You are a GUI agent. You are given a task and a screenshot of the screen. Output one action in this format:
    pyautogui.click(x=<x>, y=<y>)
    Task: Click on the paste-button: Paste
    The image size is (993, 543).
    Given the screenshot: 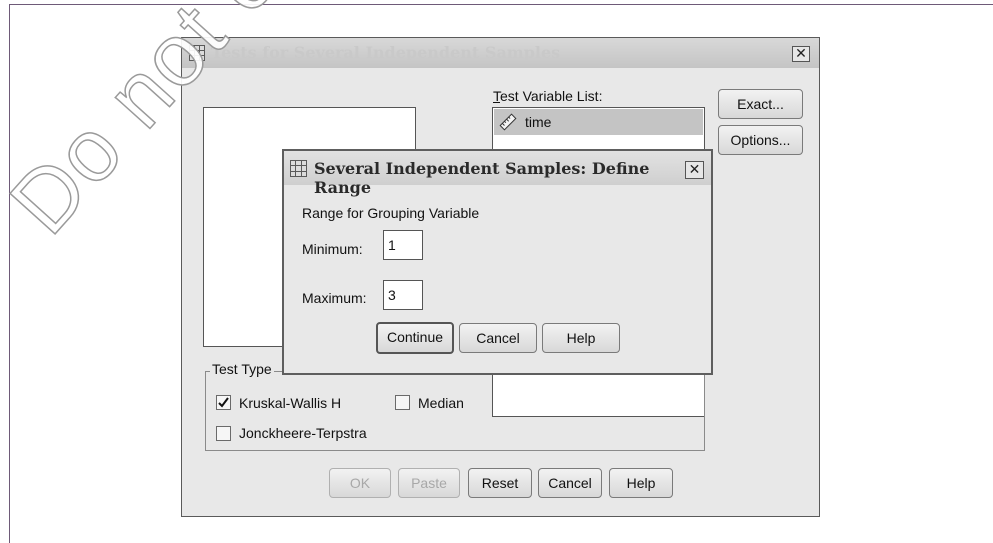 What is the action you would take?
    pyautogui.click(x=429, y=483)
    